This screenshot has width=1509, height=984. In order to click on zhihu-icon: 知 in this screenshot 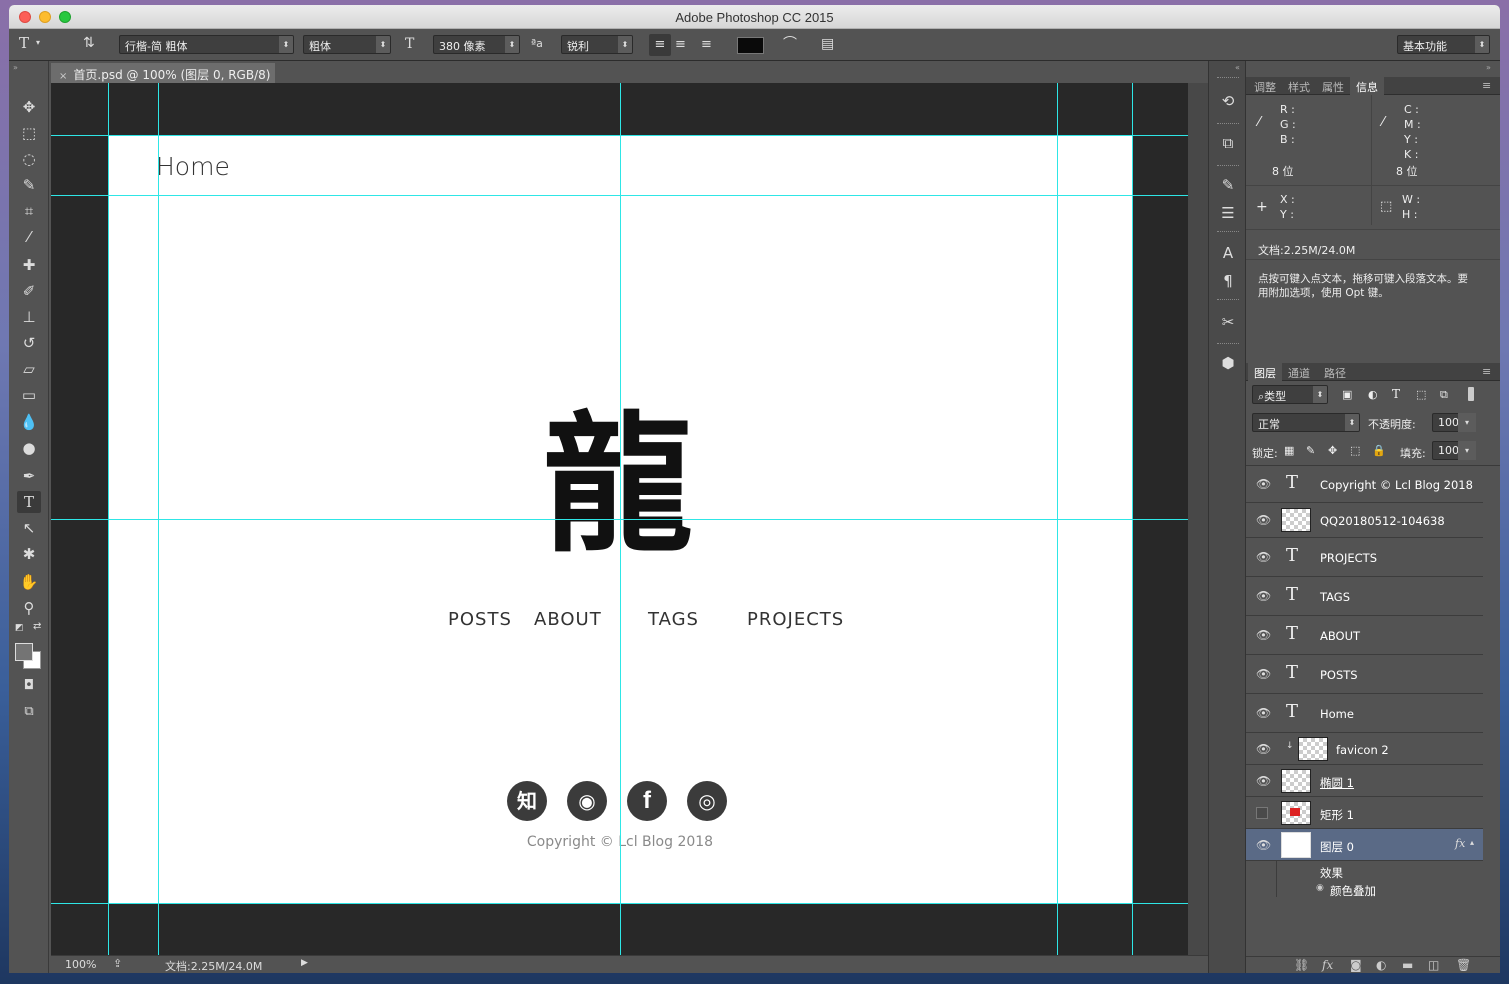, I will do `click(527, 801)`.